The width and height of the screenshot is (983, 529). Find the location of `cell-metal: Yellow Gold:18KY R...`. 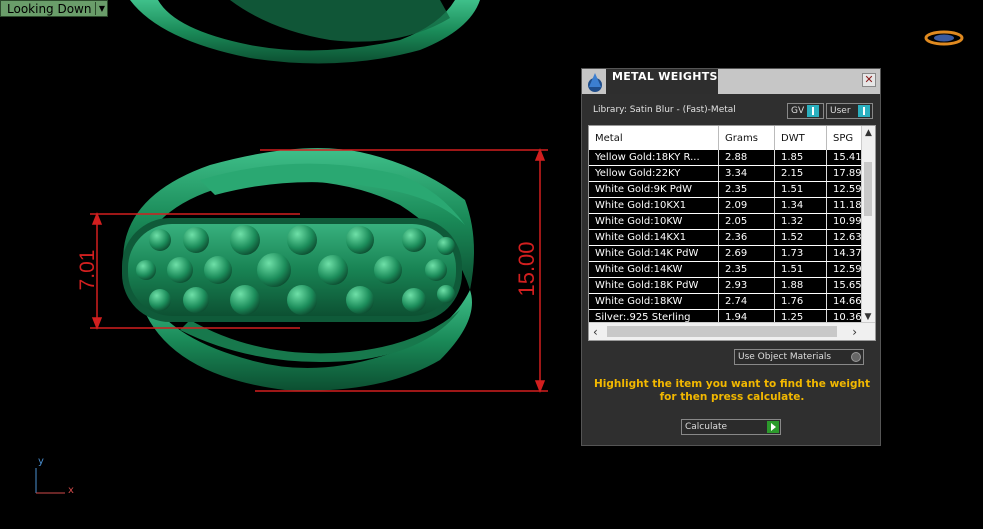

cell-metal: Yellow Gold:18KY R... is located at coordinates (654, 157).